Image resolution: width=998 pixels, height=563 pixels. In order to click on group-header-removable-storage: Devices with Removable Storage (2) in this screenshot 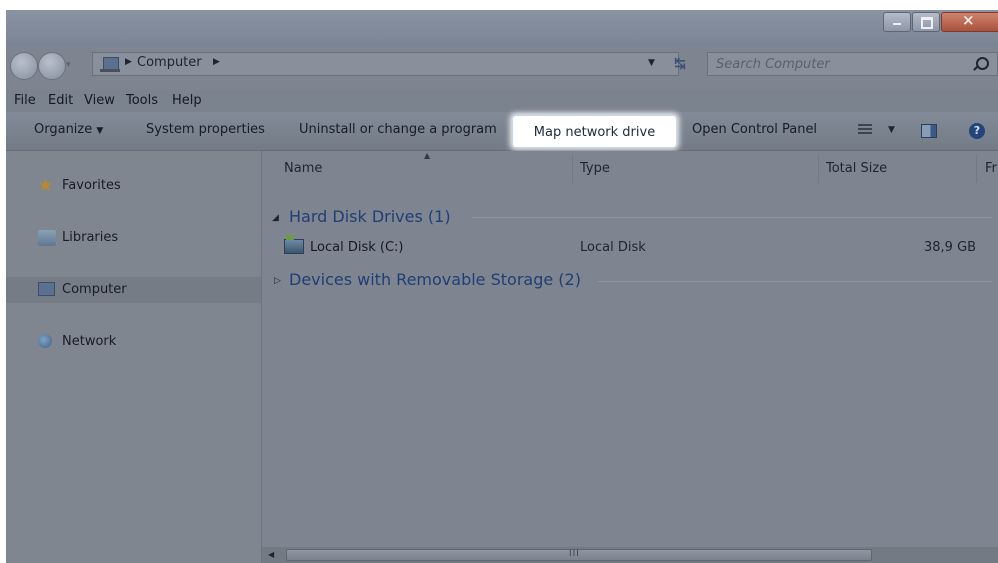, I will do `click(435, 279)`.